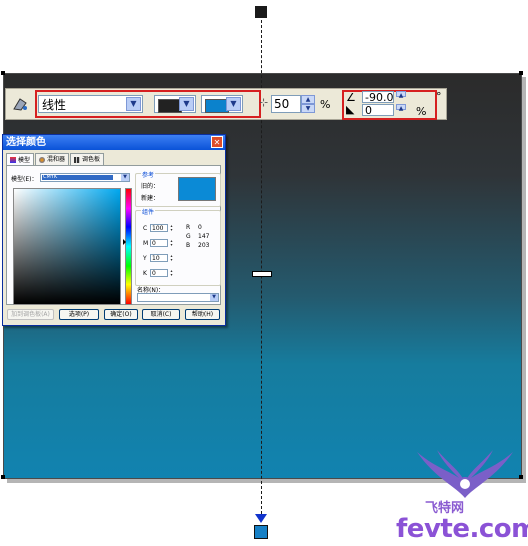 The height and width of the screenshot is (546, 528). Describe the element at coordinates (148, 174) in the screenshot. I see `reference-label: 参考` at that location.